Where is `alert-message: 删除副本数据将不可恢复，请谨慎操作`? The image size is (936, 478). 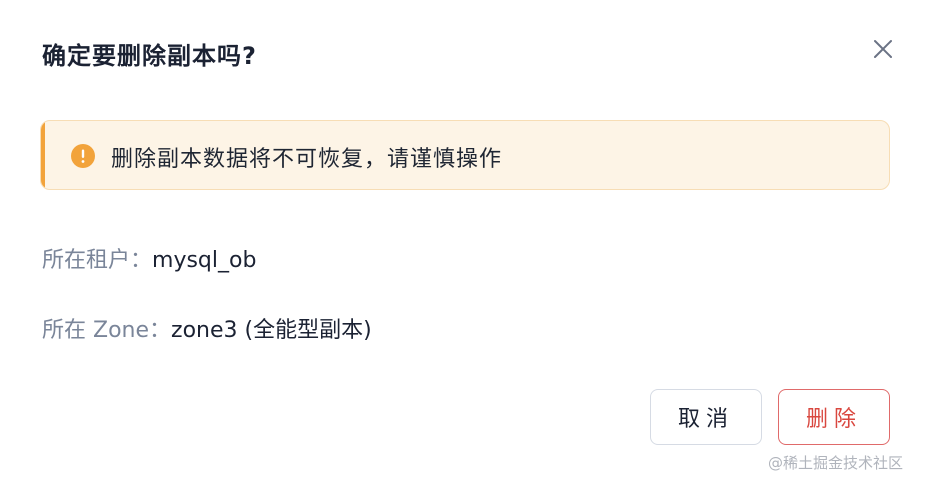
alert-message: 删除副本数据将不可恢复，请谨慎操作 is located at coordinates (307, 159).